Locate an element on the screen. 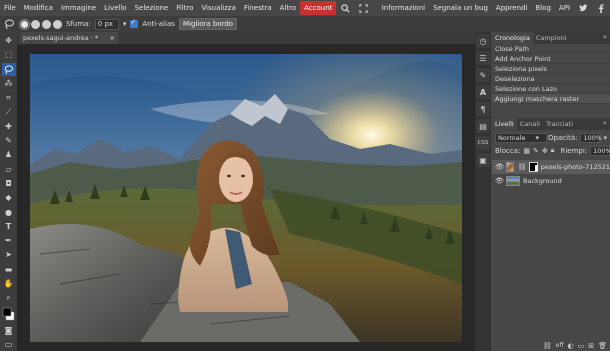 This screenshot has height=351, width=610. link-layers-icon: ⛓︎ is located at coordinates (547, 346).